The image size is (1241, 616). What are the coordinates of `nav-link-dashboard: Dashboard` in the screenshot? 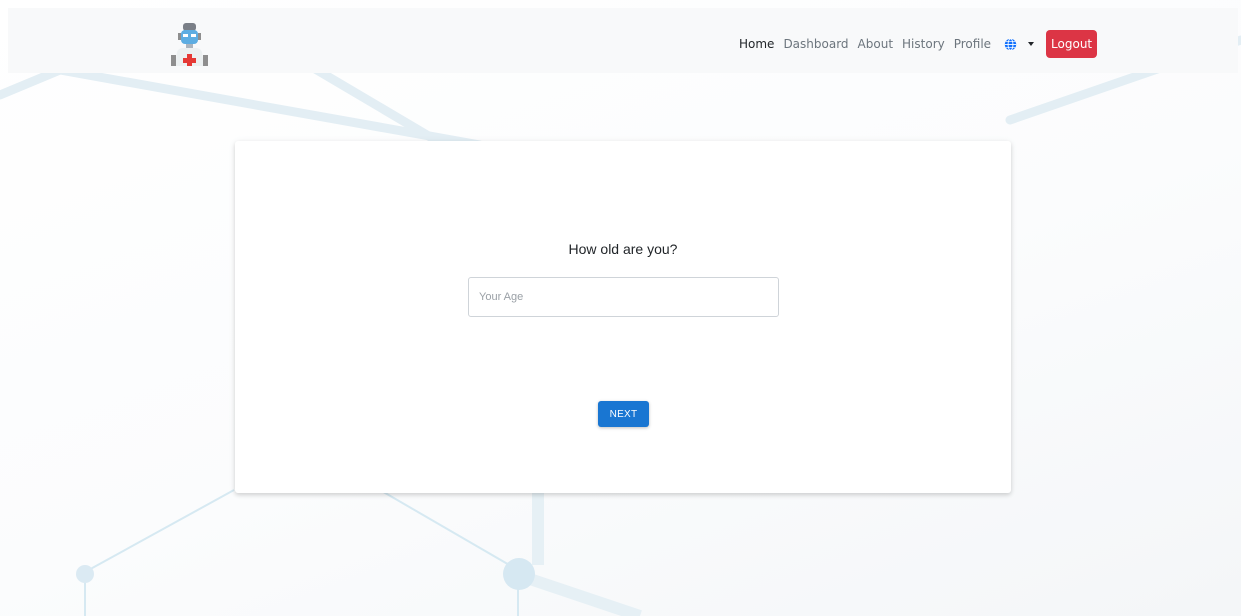 It's located at (815, 44).